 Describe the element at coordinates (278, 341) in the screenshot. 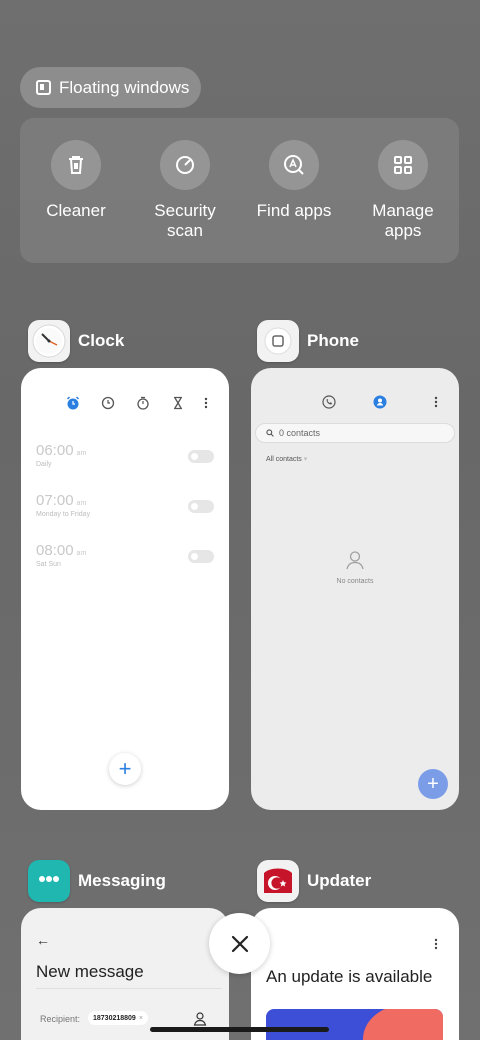

I see `phone-app-icon` at that location.